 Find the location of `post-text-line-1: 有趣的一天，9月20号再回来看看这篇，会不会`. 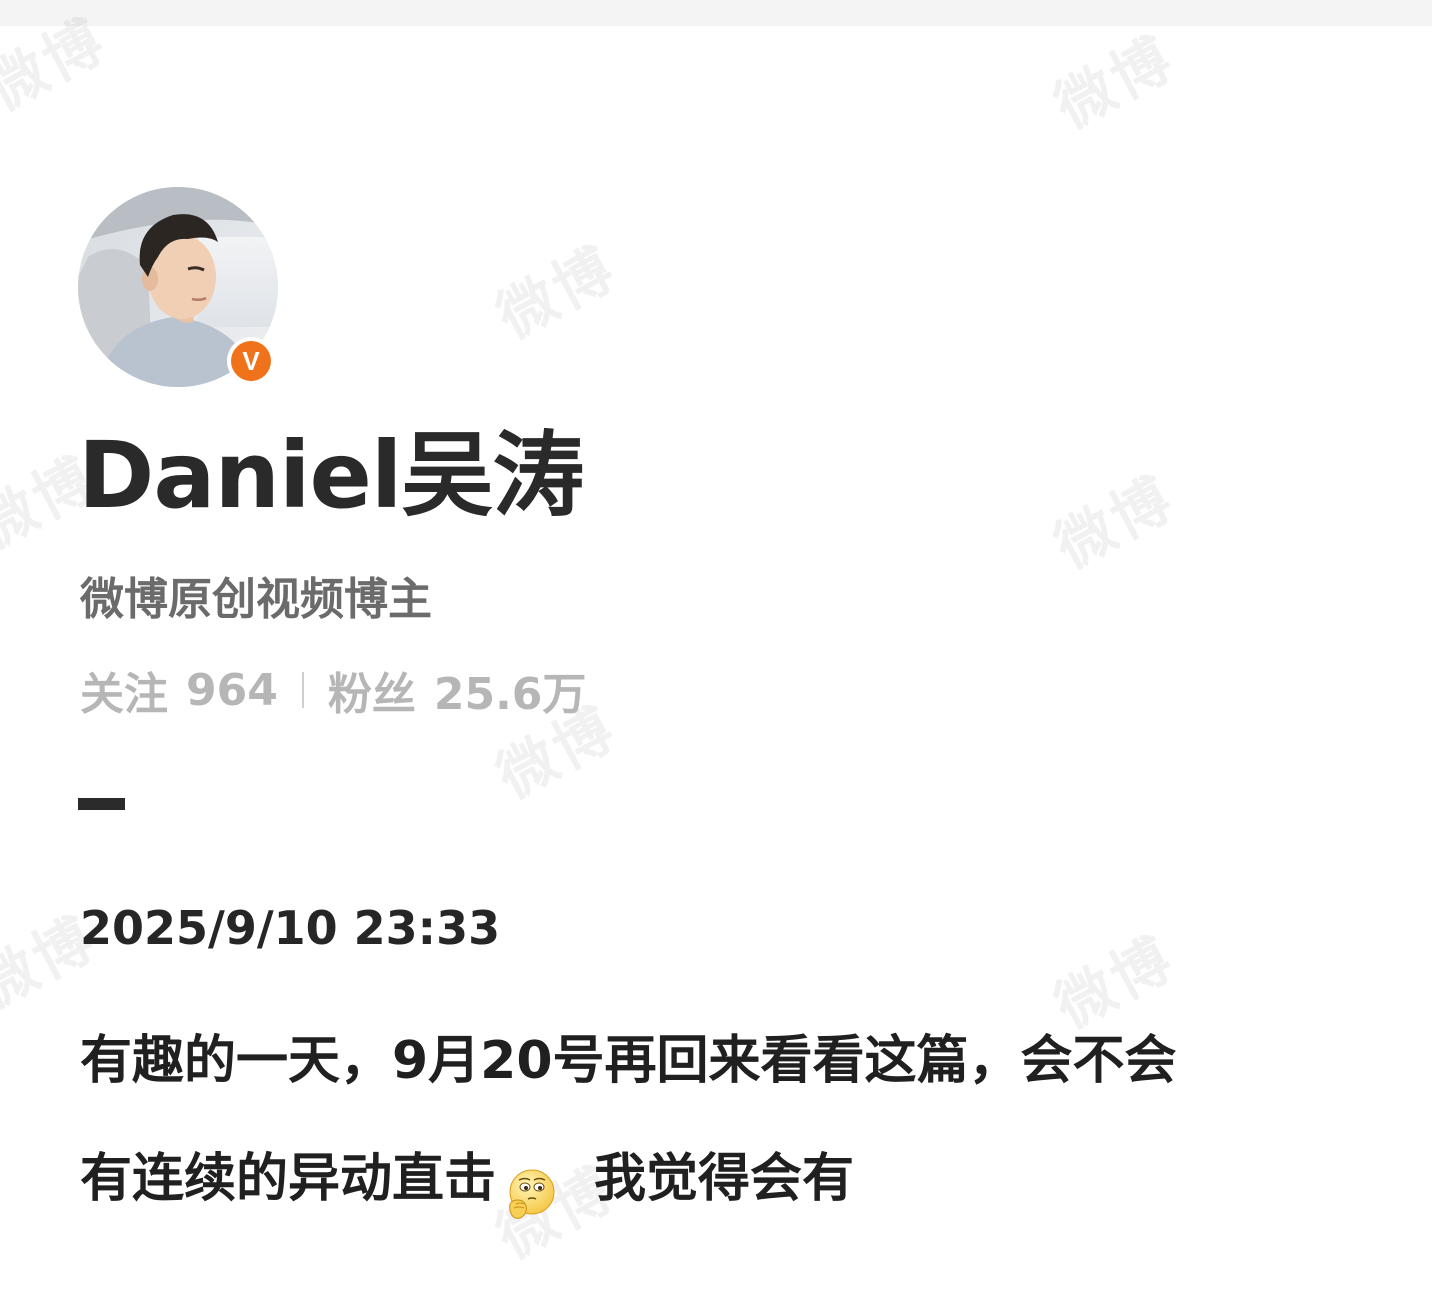

post-text-line-1: 有趣的一天，9月20号再回来看看这篇，会不会 is located at coordinates (628, 1061).